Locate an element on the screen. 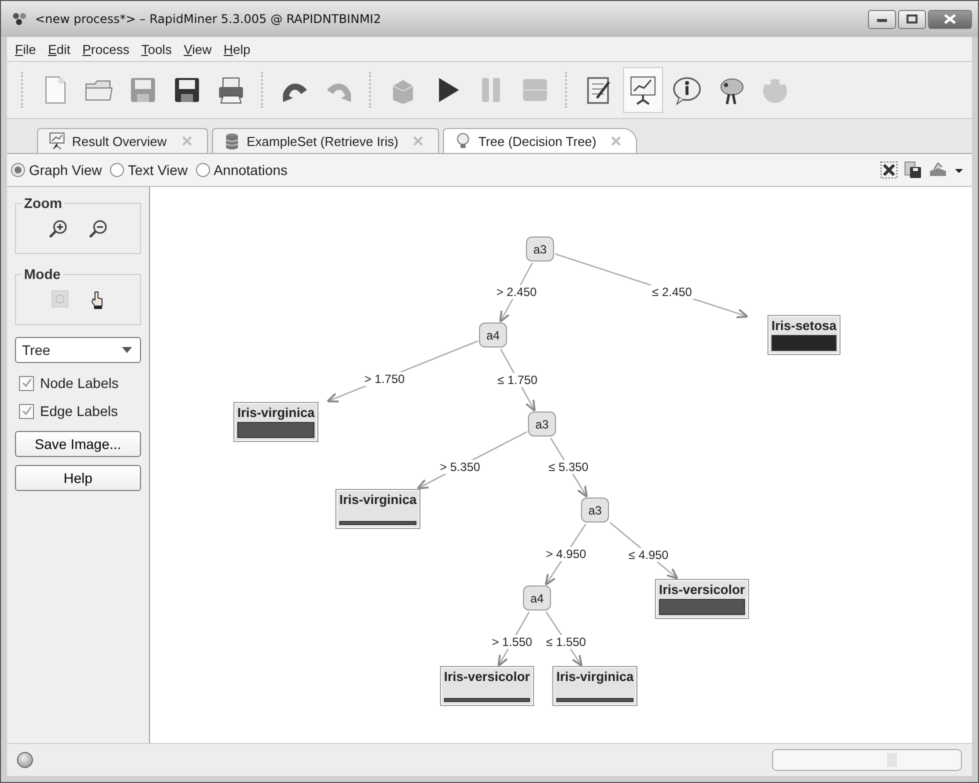 This screenshot has width=979, height=783. edge-label: ≤ 1.550 is located at coordinates (566, 642).